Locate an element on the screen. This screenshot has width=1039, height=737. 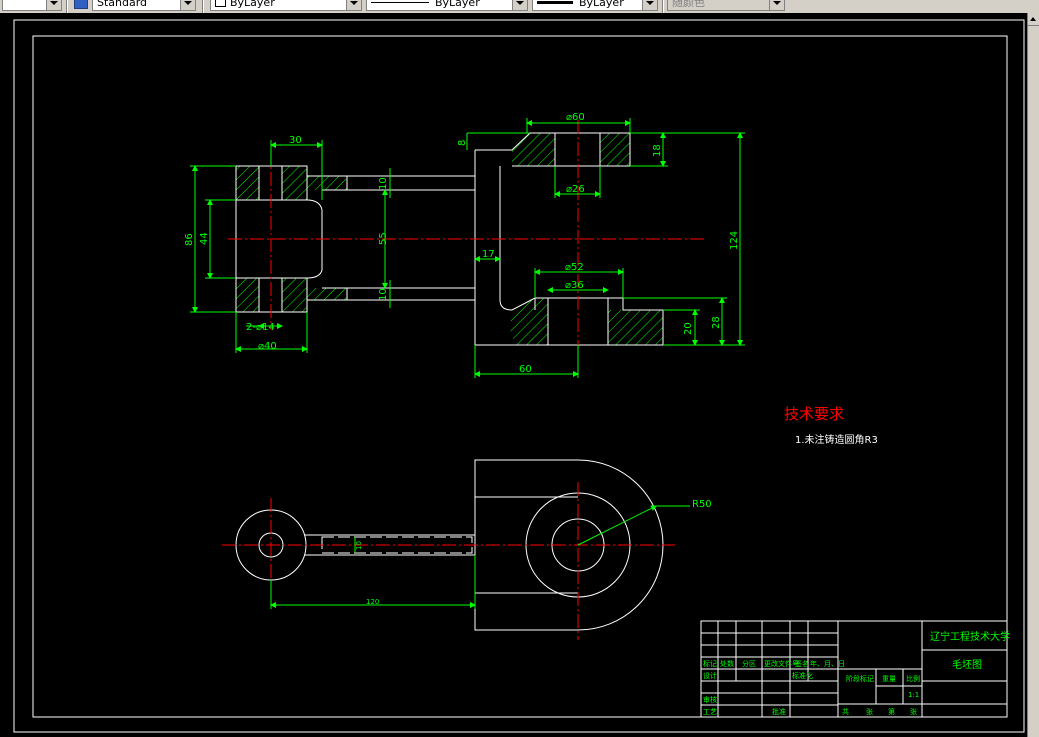
plot-style-select: 随颜色 is located at coordinates (726, 5).